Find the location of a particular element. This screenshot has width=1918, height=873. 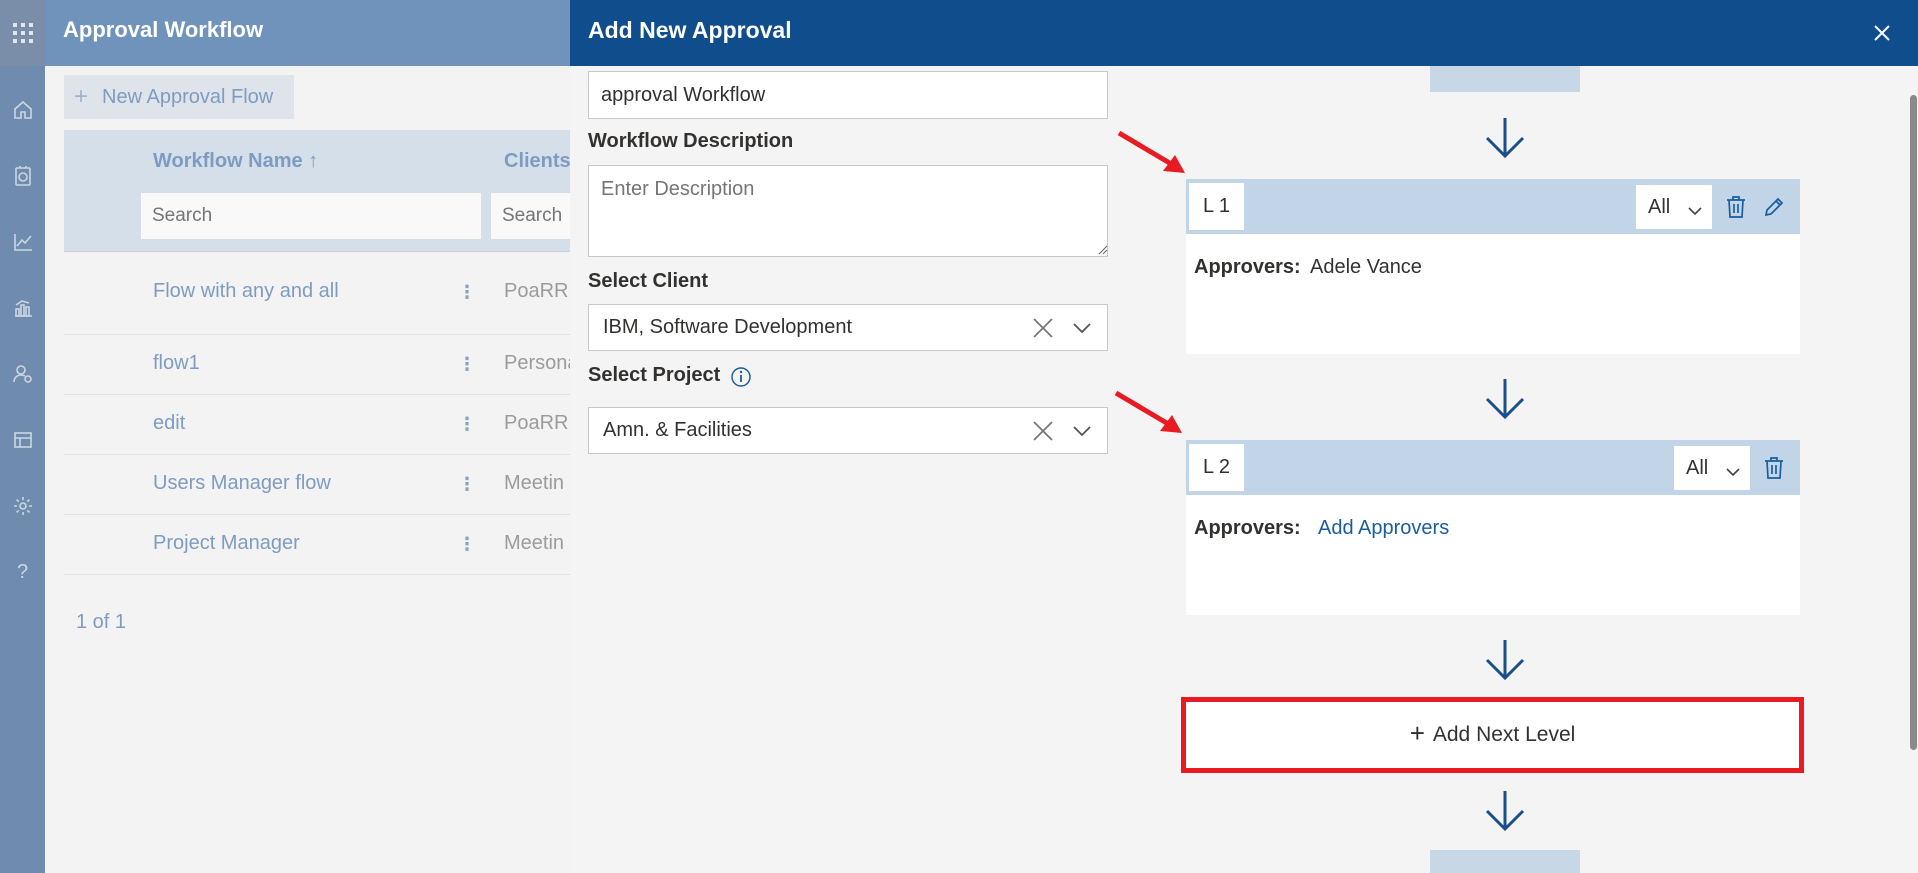

home-icon is located at coordinates (22, 110).